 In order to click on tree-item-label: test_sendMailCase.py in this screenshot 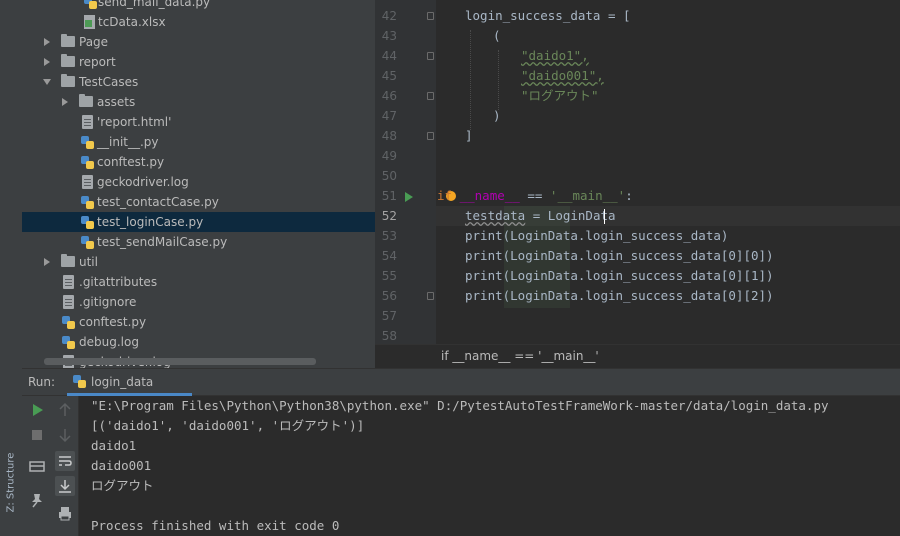, I will do `click(162, 242)`.